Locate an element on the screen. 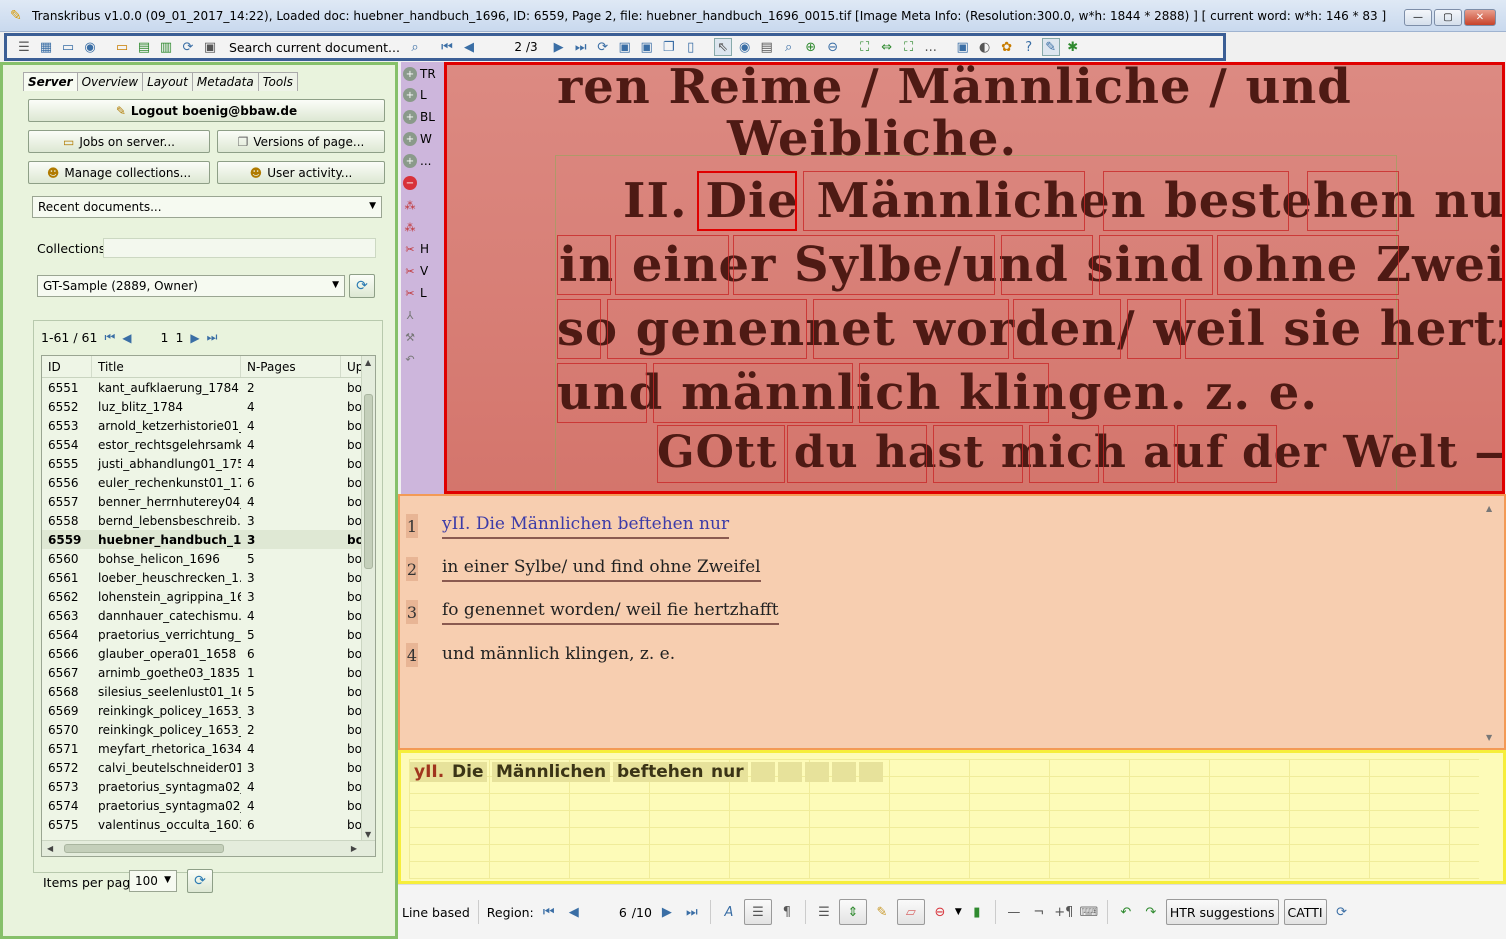 This screenshot has width=1506, height=939. zoom-out-icon: ⊖ is located at coordinates (833, 47).